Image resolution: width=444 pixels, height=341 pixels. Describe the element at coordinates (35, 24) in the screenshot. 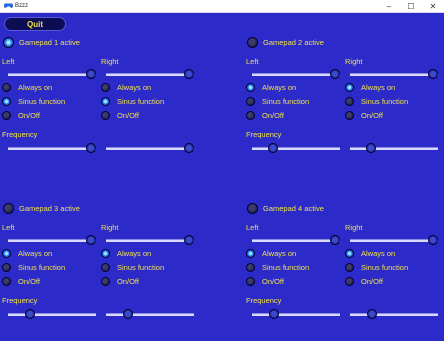

I see `quit-button: Quit` at that location.